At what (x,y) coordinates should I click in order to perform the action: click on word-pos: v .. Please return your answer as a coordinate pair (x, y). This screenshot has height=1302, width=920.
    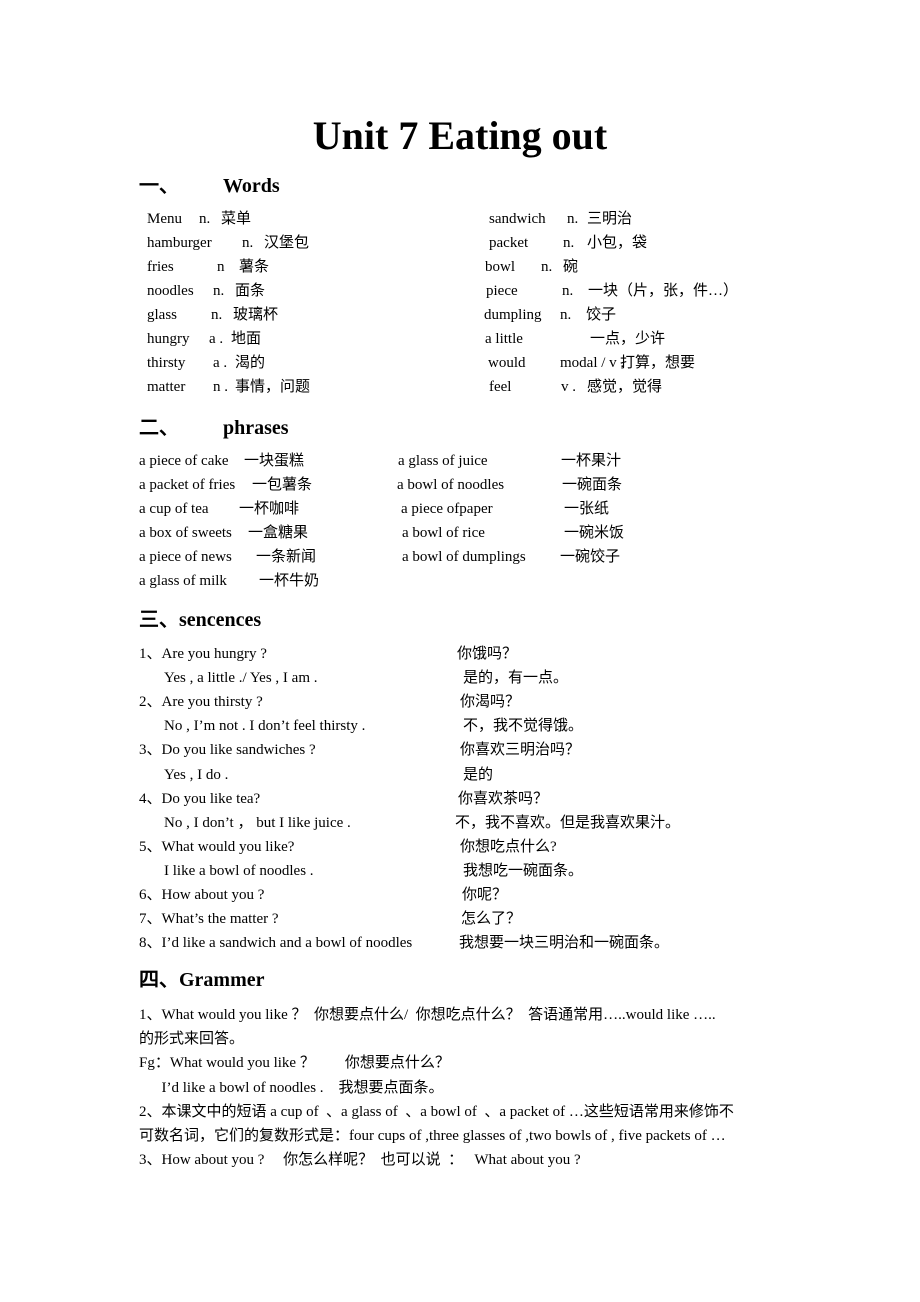
    Looking at the image, I should click on (568, 387).